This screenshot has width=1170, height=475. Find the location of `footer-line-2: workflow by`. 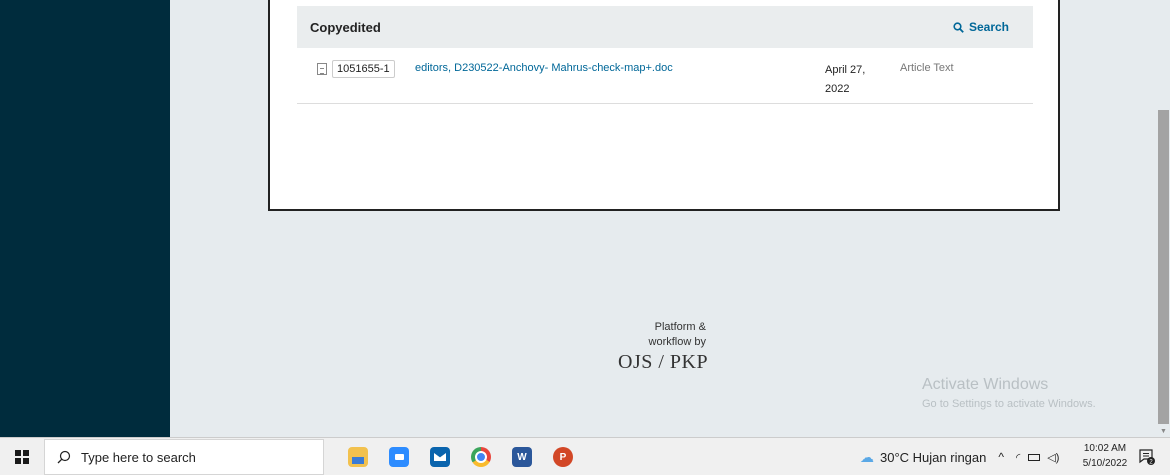

footer-line-2: workflow by is located at coordinates (677, 342).